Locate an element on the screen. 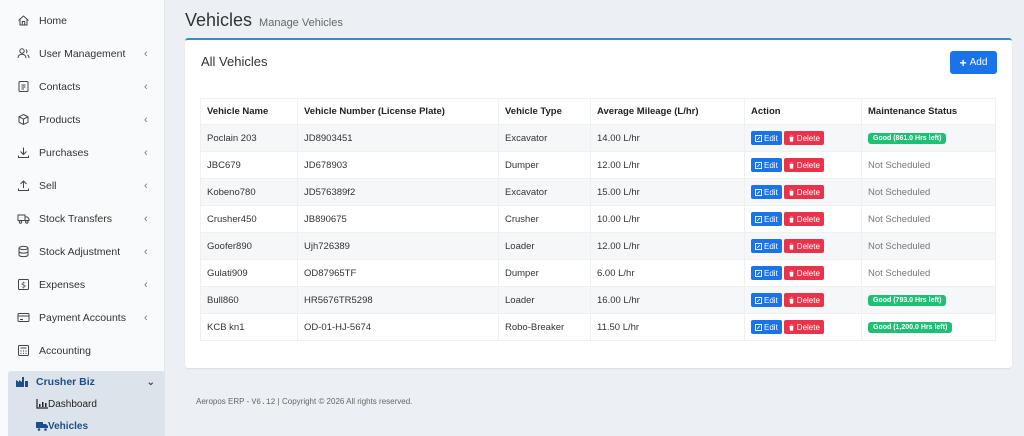 This screenshot has width=1024, height=436. sidebar-item-accounting: Accounting is located at coordinates (82, 350).